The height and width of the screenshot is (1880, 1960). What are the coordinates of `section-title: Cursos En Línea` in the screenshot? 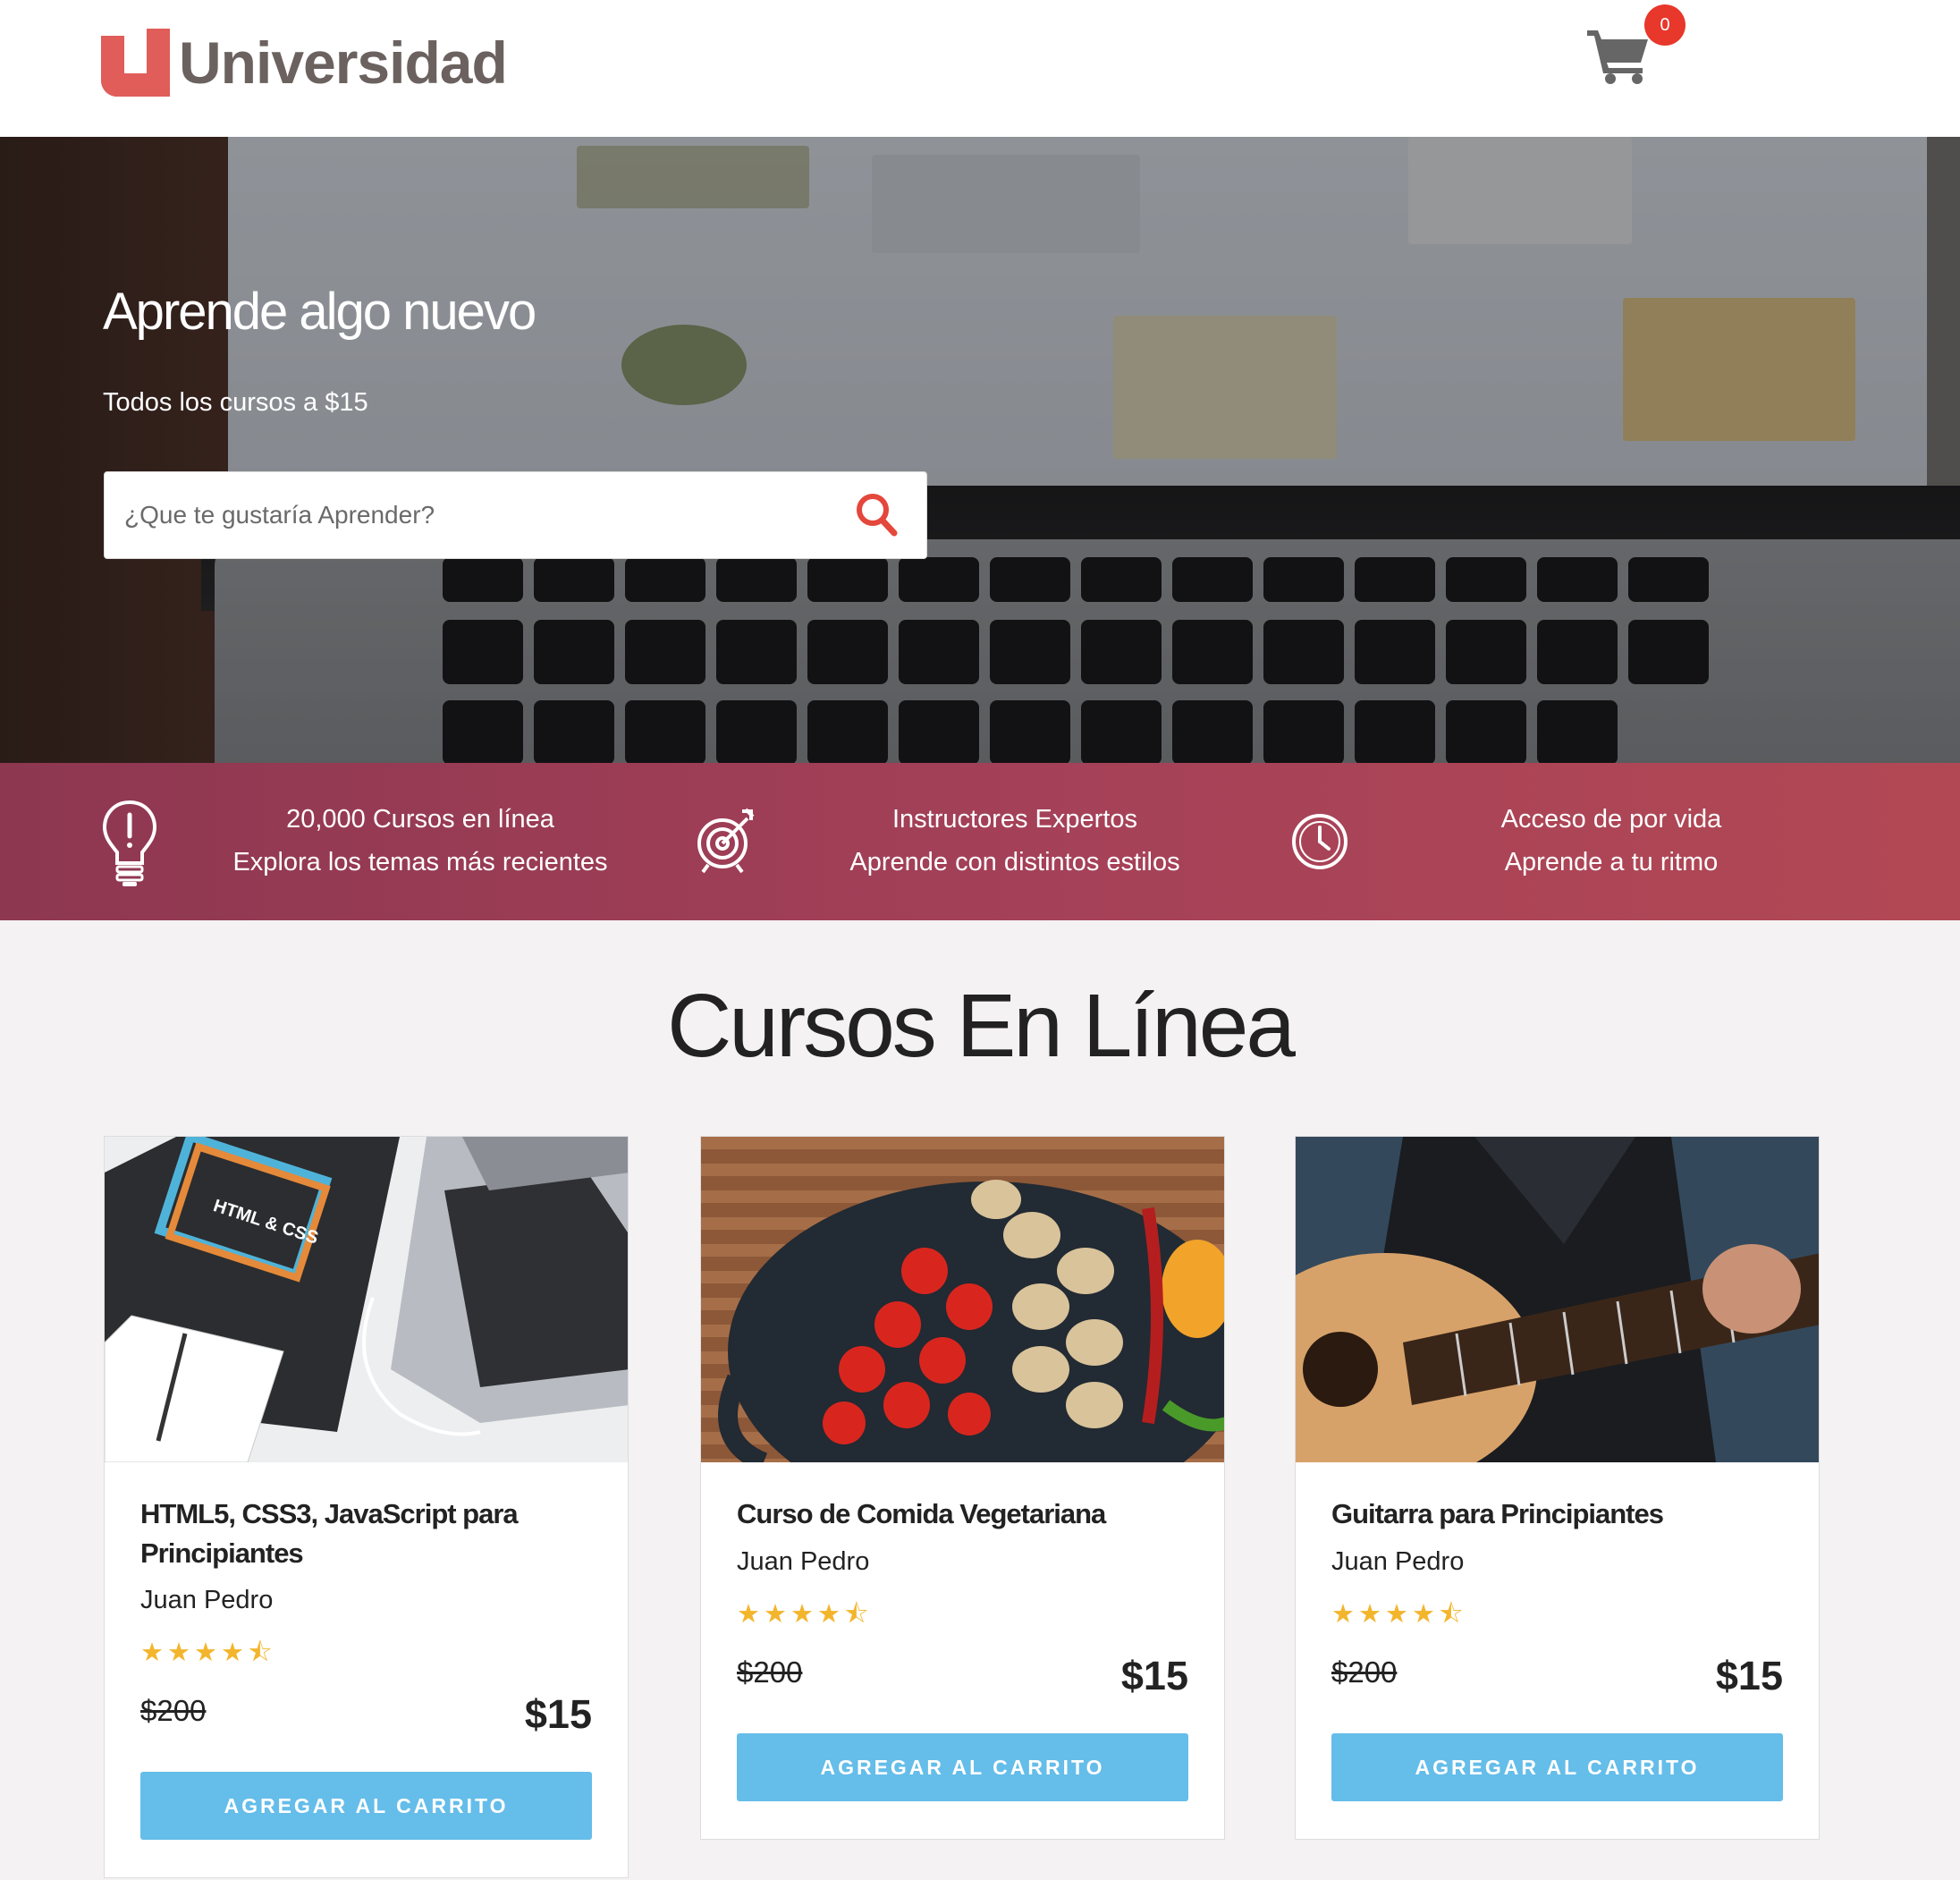 It's located at (981, 1026).